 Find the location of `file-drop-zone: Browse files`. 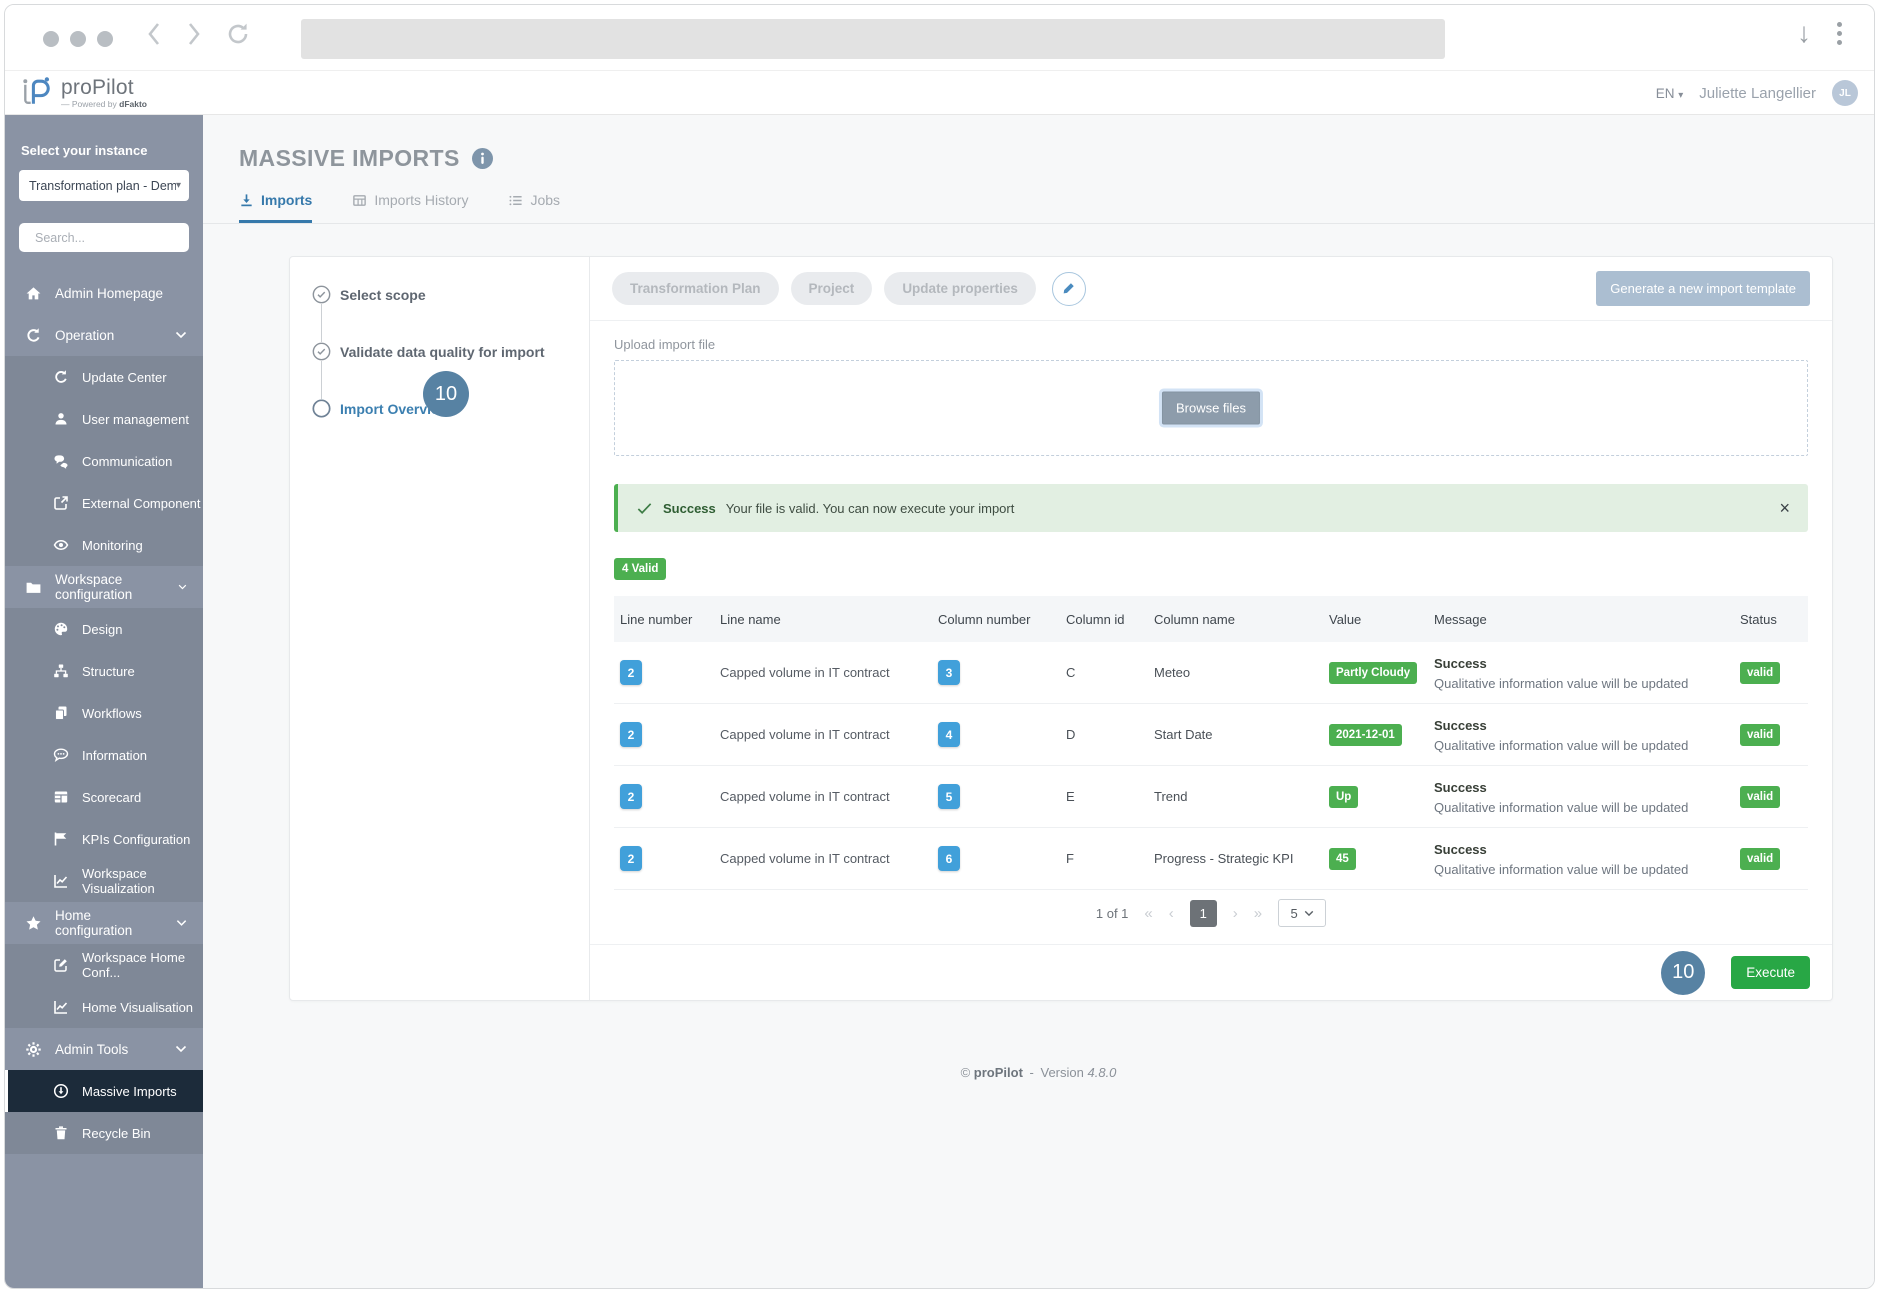

file-drop-zone: Browse files is located at coordinates (1211, 408).